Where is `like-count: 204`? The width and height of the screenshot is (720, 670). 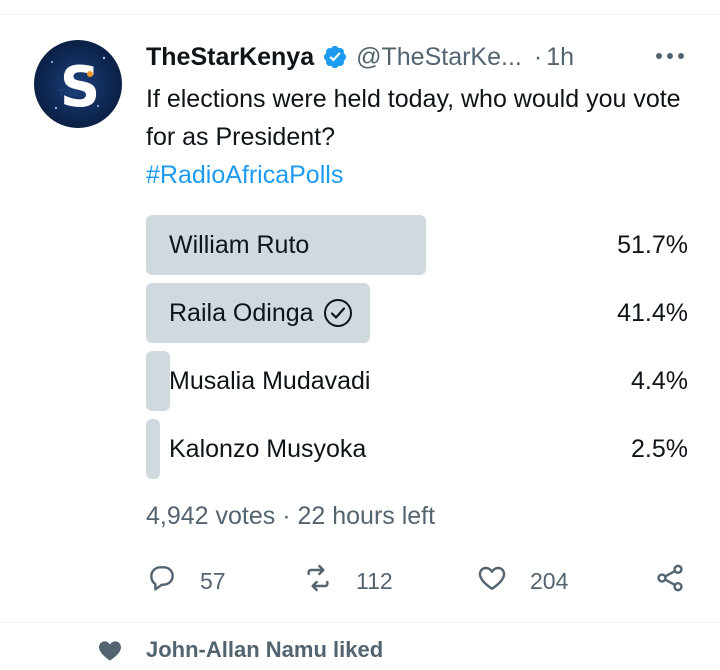 like-count: 204 is located at coordinates (549, 580).